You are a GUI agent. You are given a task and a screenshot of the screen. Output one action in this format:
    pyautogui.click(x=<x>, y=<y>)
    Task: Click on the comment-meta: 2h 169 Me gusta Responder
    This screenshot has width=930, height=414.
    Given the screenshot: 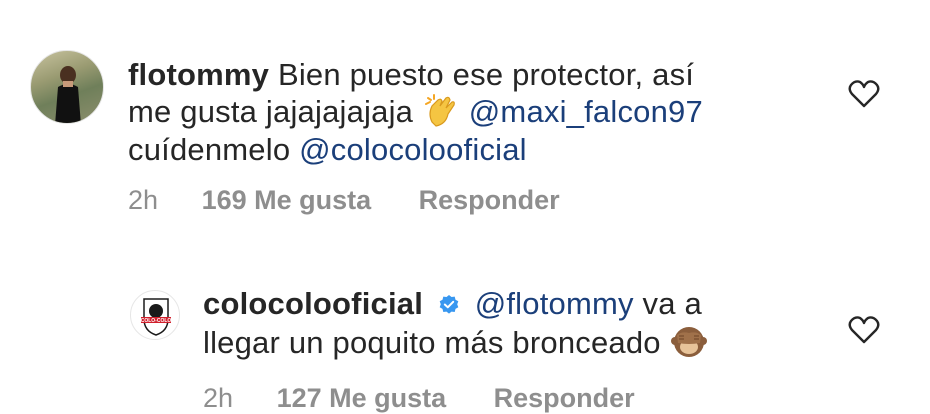 What is the action you would take?
    pyautogui.click(x=344, y=200)
    